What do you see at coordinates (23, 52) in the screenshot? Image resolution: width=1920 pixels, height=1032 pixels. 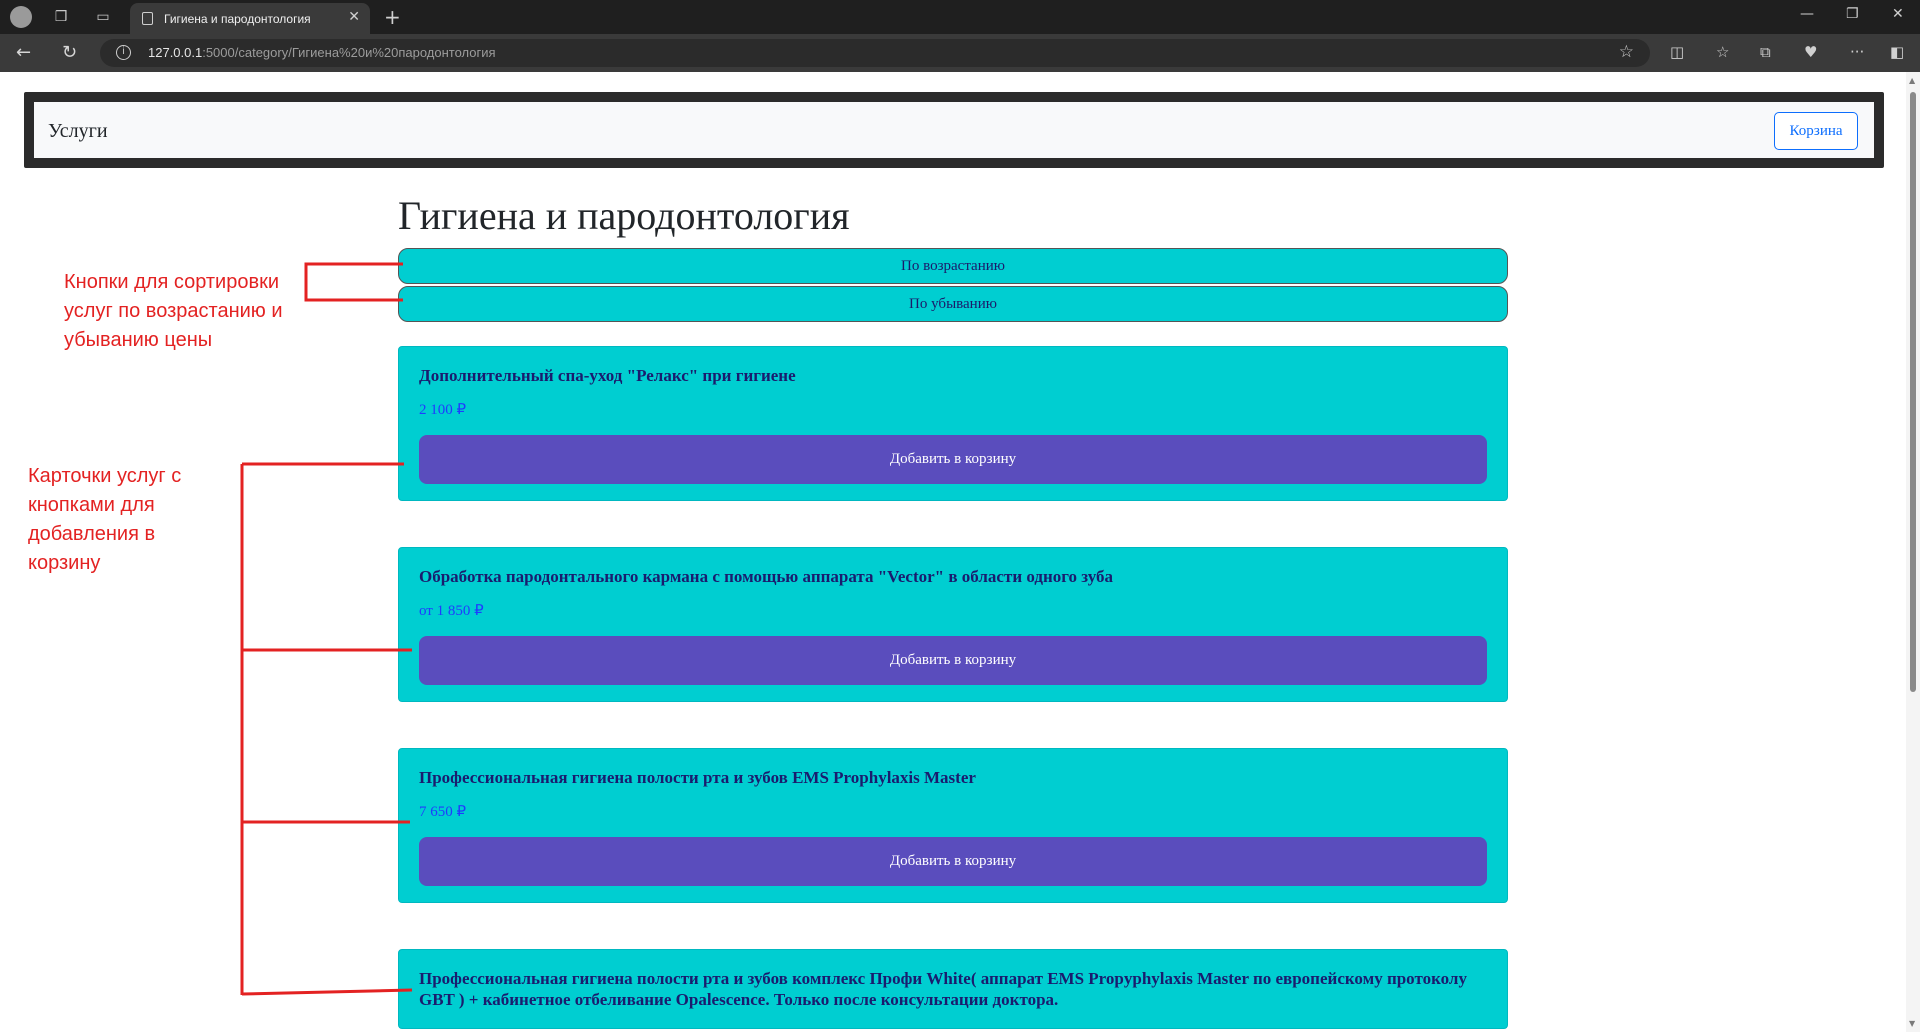 I see `back-icon: ←` at bounding box center [23, 52].